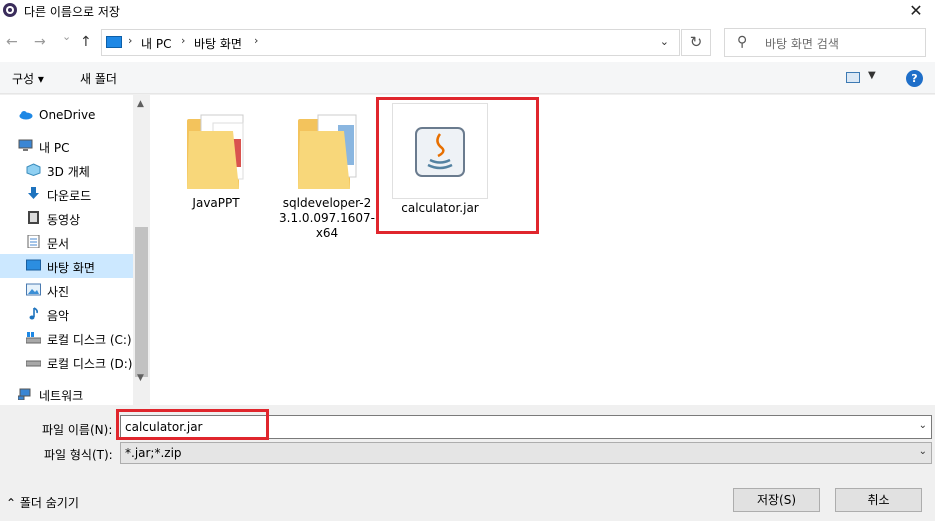 This screenshot has width=935, height=521. Describe the element at coordinates (71, 268) in the screenshot. I see `sidebar-item-label: 바탕 화면` at that location.